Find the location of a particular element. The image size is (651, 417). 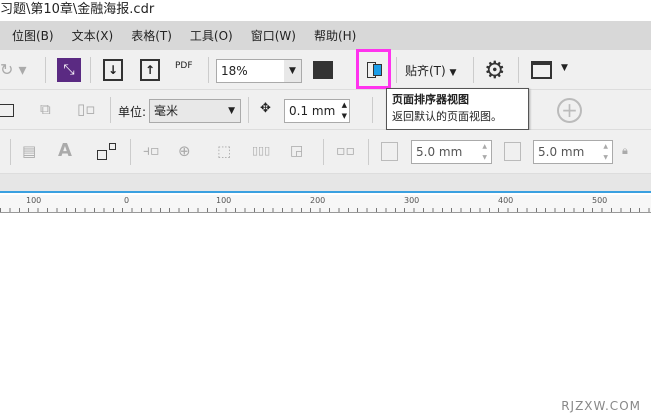

pdf-label: PDF is located at coordinates (184, 66).